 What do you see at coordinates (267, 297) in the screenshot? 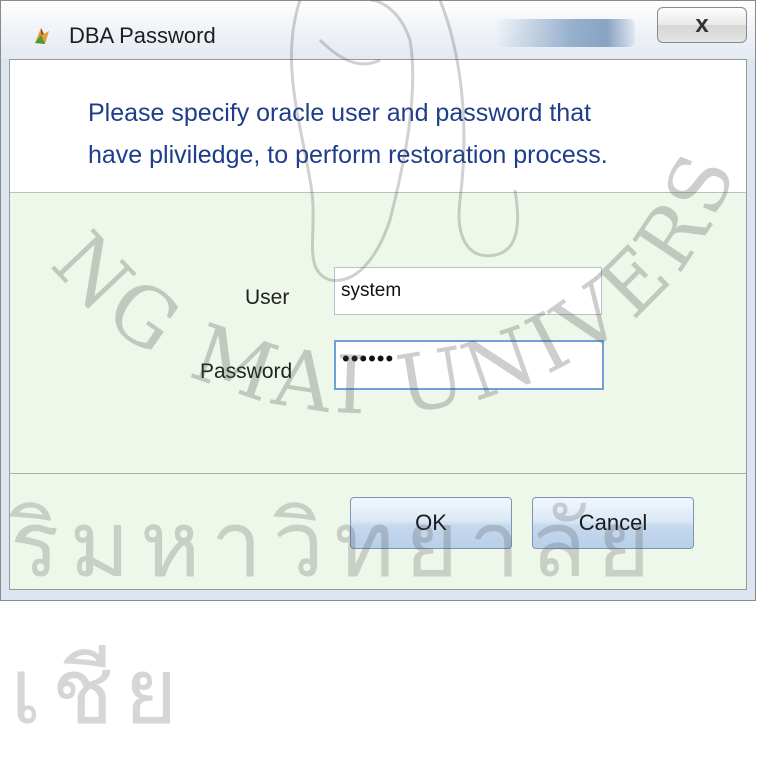
I see `user-label: User` at bounding box center [267, 297].